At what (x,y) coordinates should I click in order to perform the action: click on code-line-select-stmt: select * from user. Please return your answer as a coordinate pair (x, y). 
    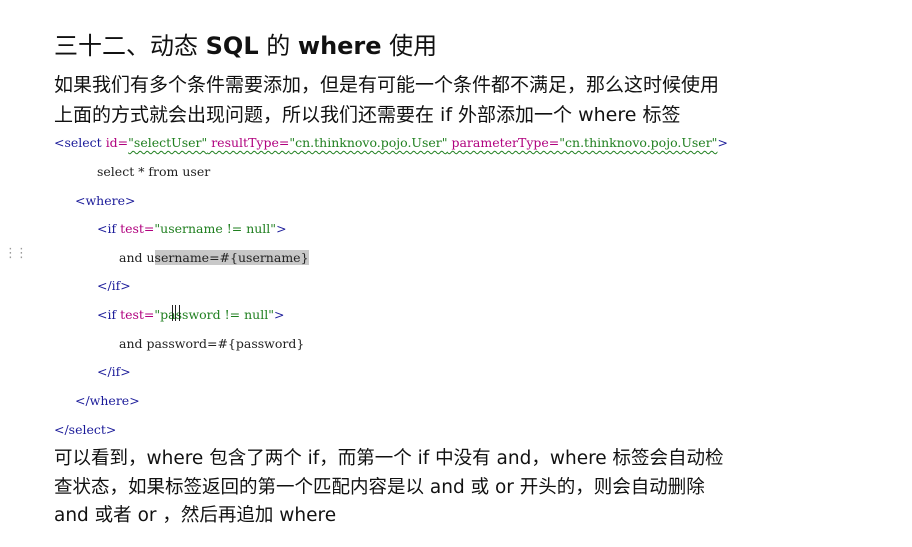
    Looking at the image, I should click on (154, 171).